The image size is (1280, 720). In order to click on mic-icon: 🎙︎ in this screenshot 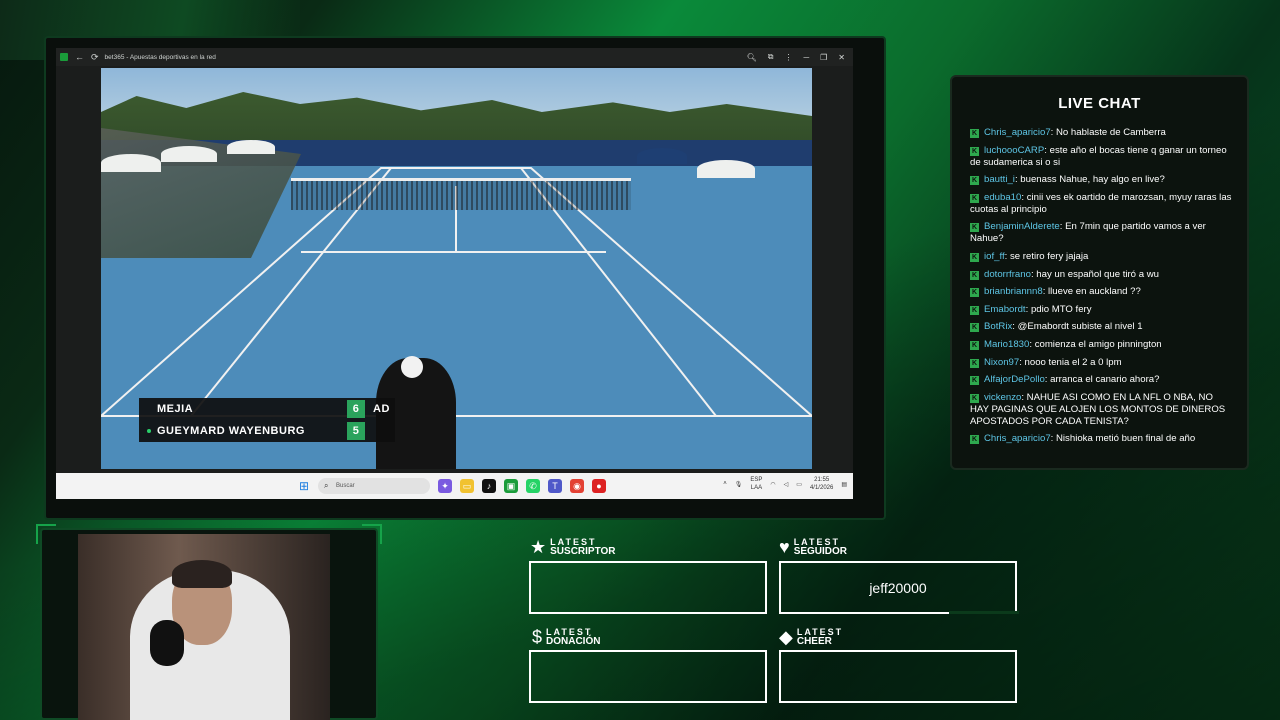, I will do `click(739, 484)`.